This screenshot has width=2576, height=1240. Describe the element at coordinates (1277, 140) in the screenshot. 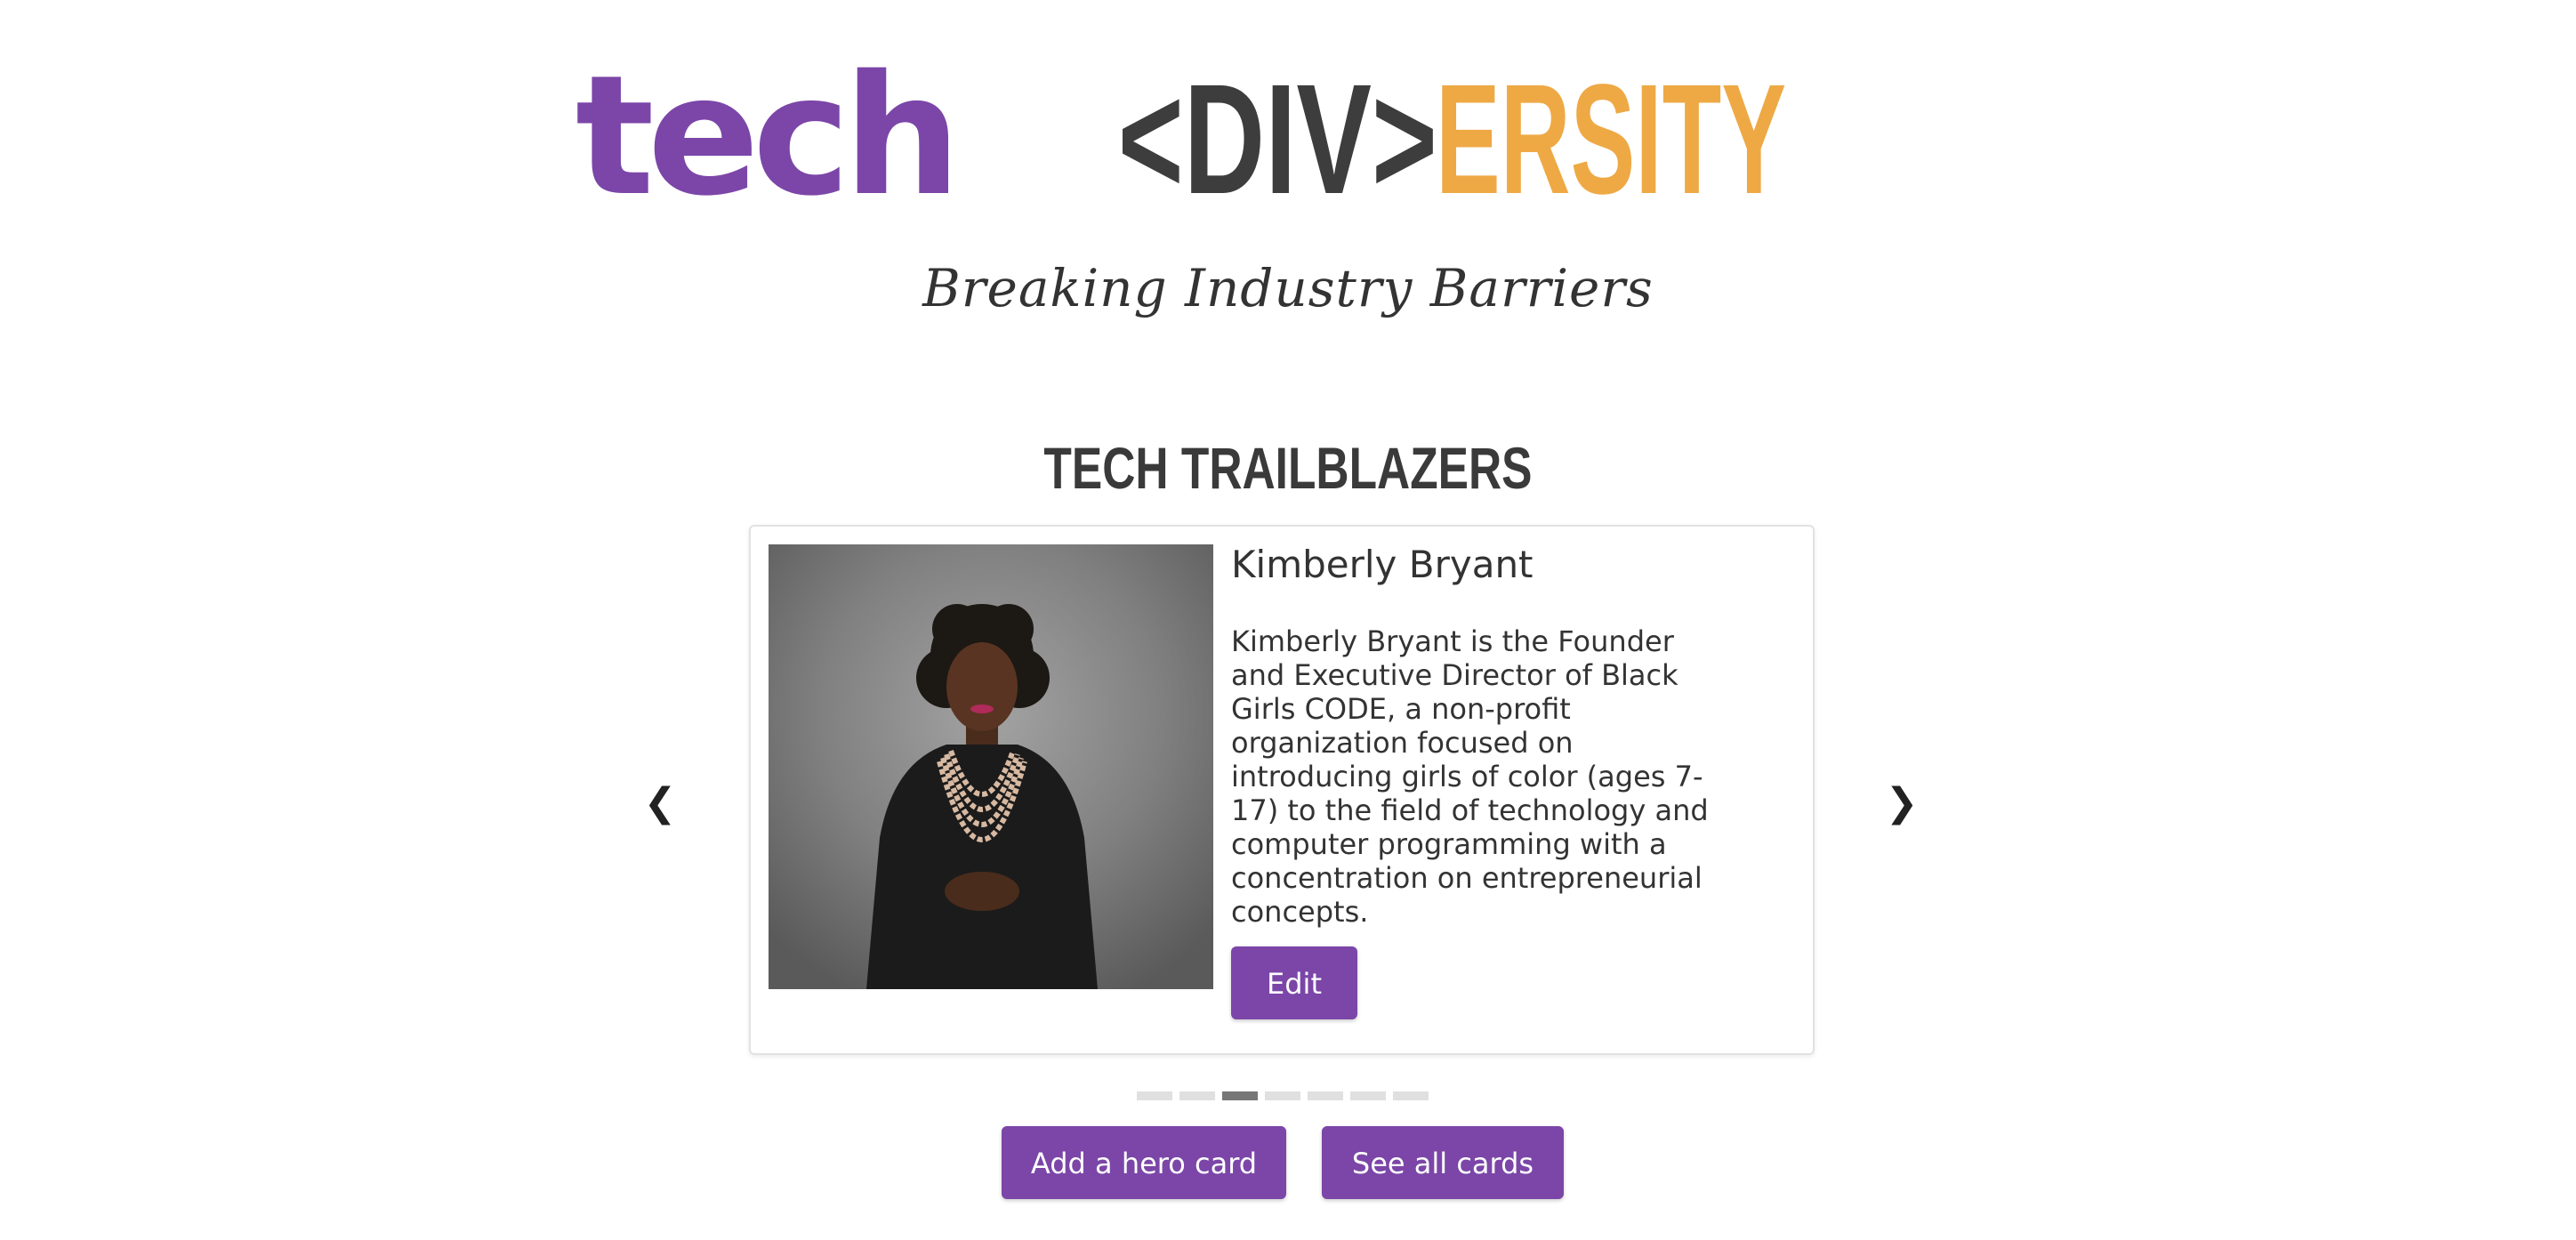

I see `logo-div-text: <DIV>` at that location.